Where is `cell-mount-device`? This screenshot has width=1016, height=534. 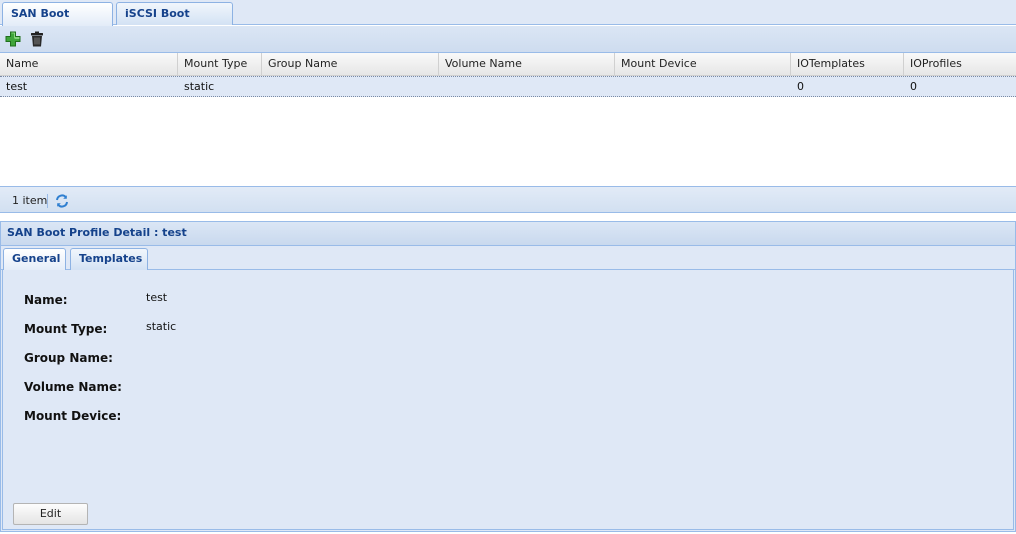 cell-mount-device is located at coordinates (703, 86).